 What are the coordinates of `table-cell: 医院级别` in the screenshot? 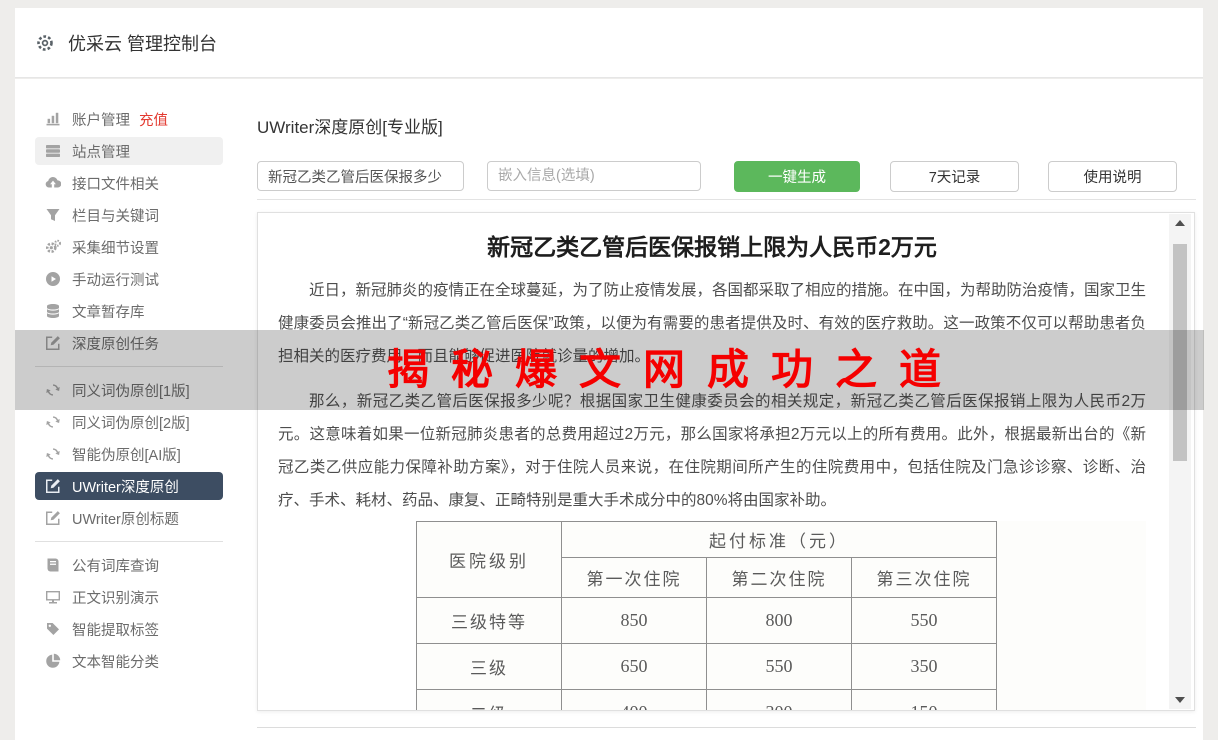 It's located at (489, 559).